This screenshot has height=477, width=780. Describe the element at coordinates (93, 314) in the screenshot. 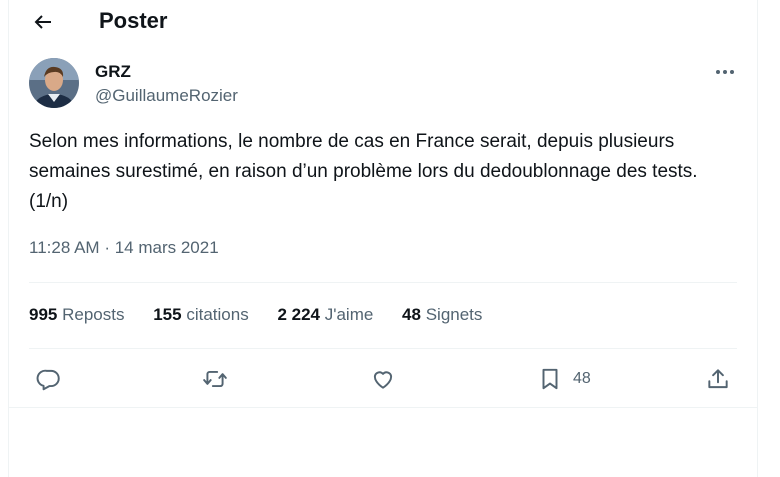

I see `reposts-label: Reposts` at that location.